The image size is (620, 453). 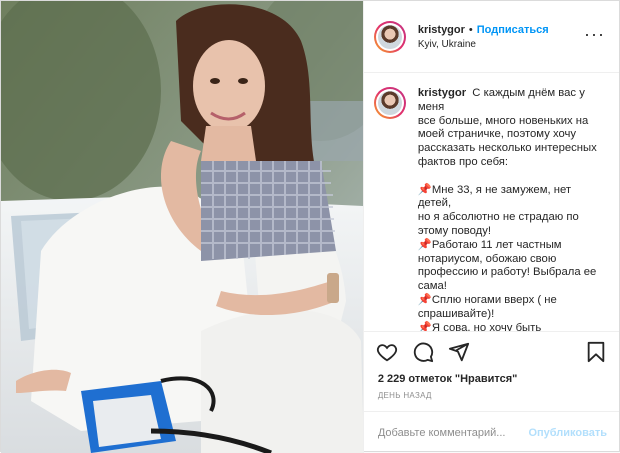 I want to click on caption-username: kristygor, so click(x=442, y=93).